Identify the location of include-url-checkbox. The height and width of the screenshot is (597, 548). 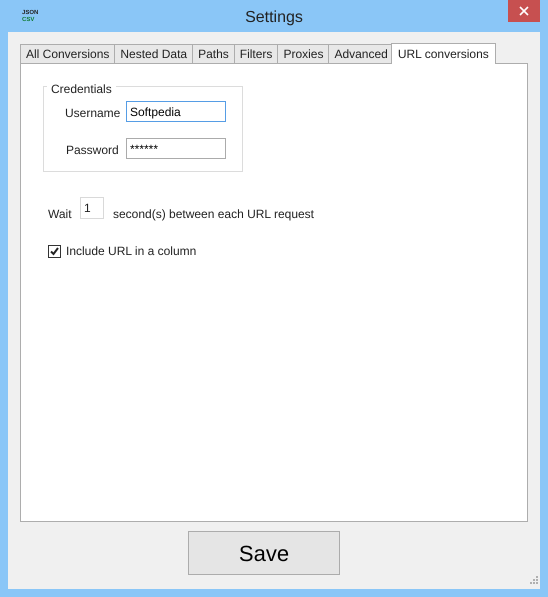
(54, 251).